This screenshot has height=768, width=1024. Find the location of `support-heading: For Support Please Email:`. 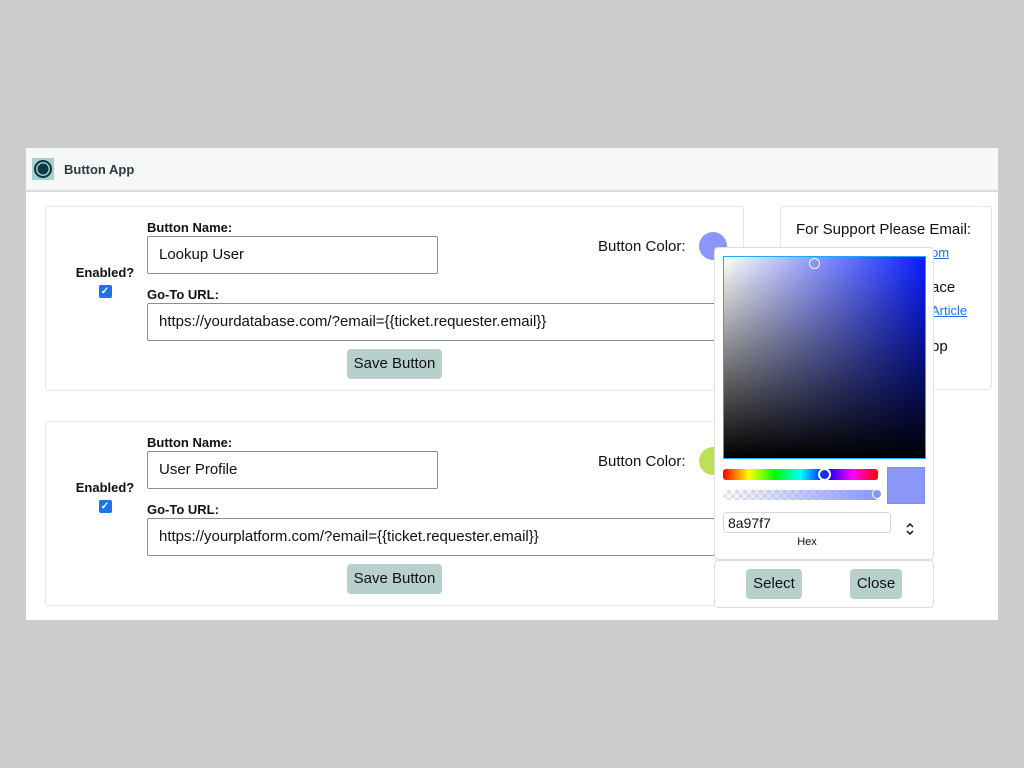

support-heading: For Support Please Email: is located at coordinates (884, 229).